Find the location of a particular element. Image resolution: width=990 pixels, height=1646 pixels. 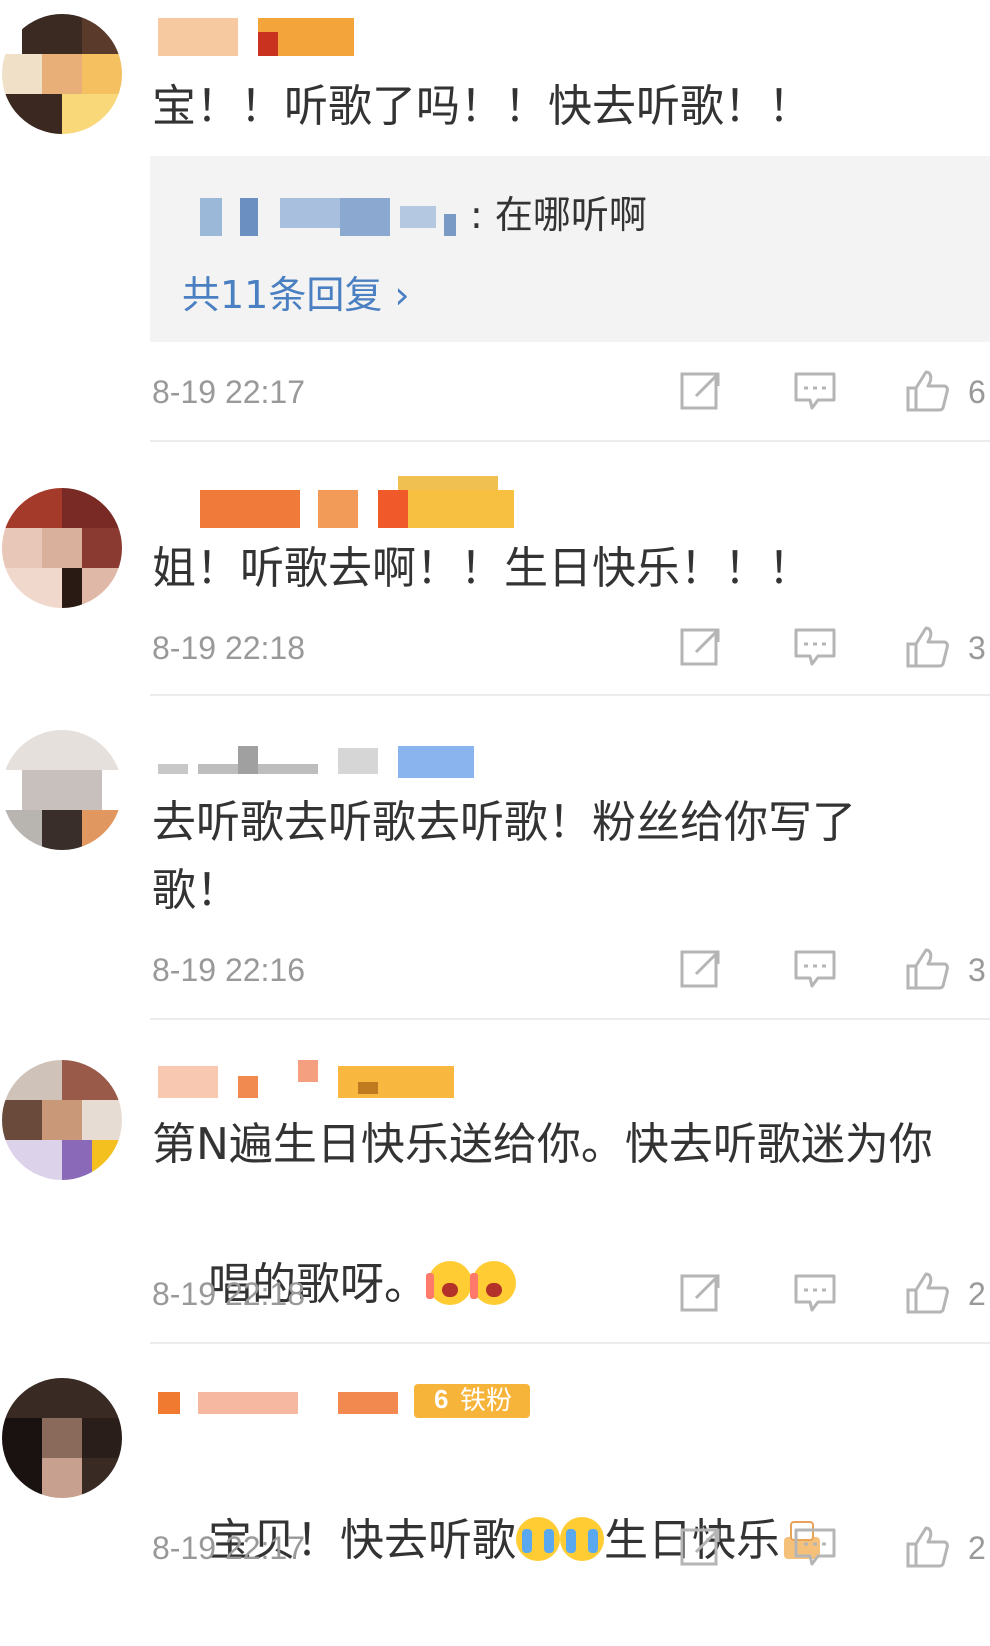

comment-text: 宝！！听歌了吗！！快去听歌！！ is located at coordinates (482, 106).